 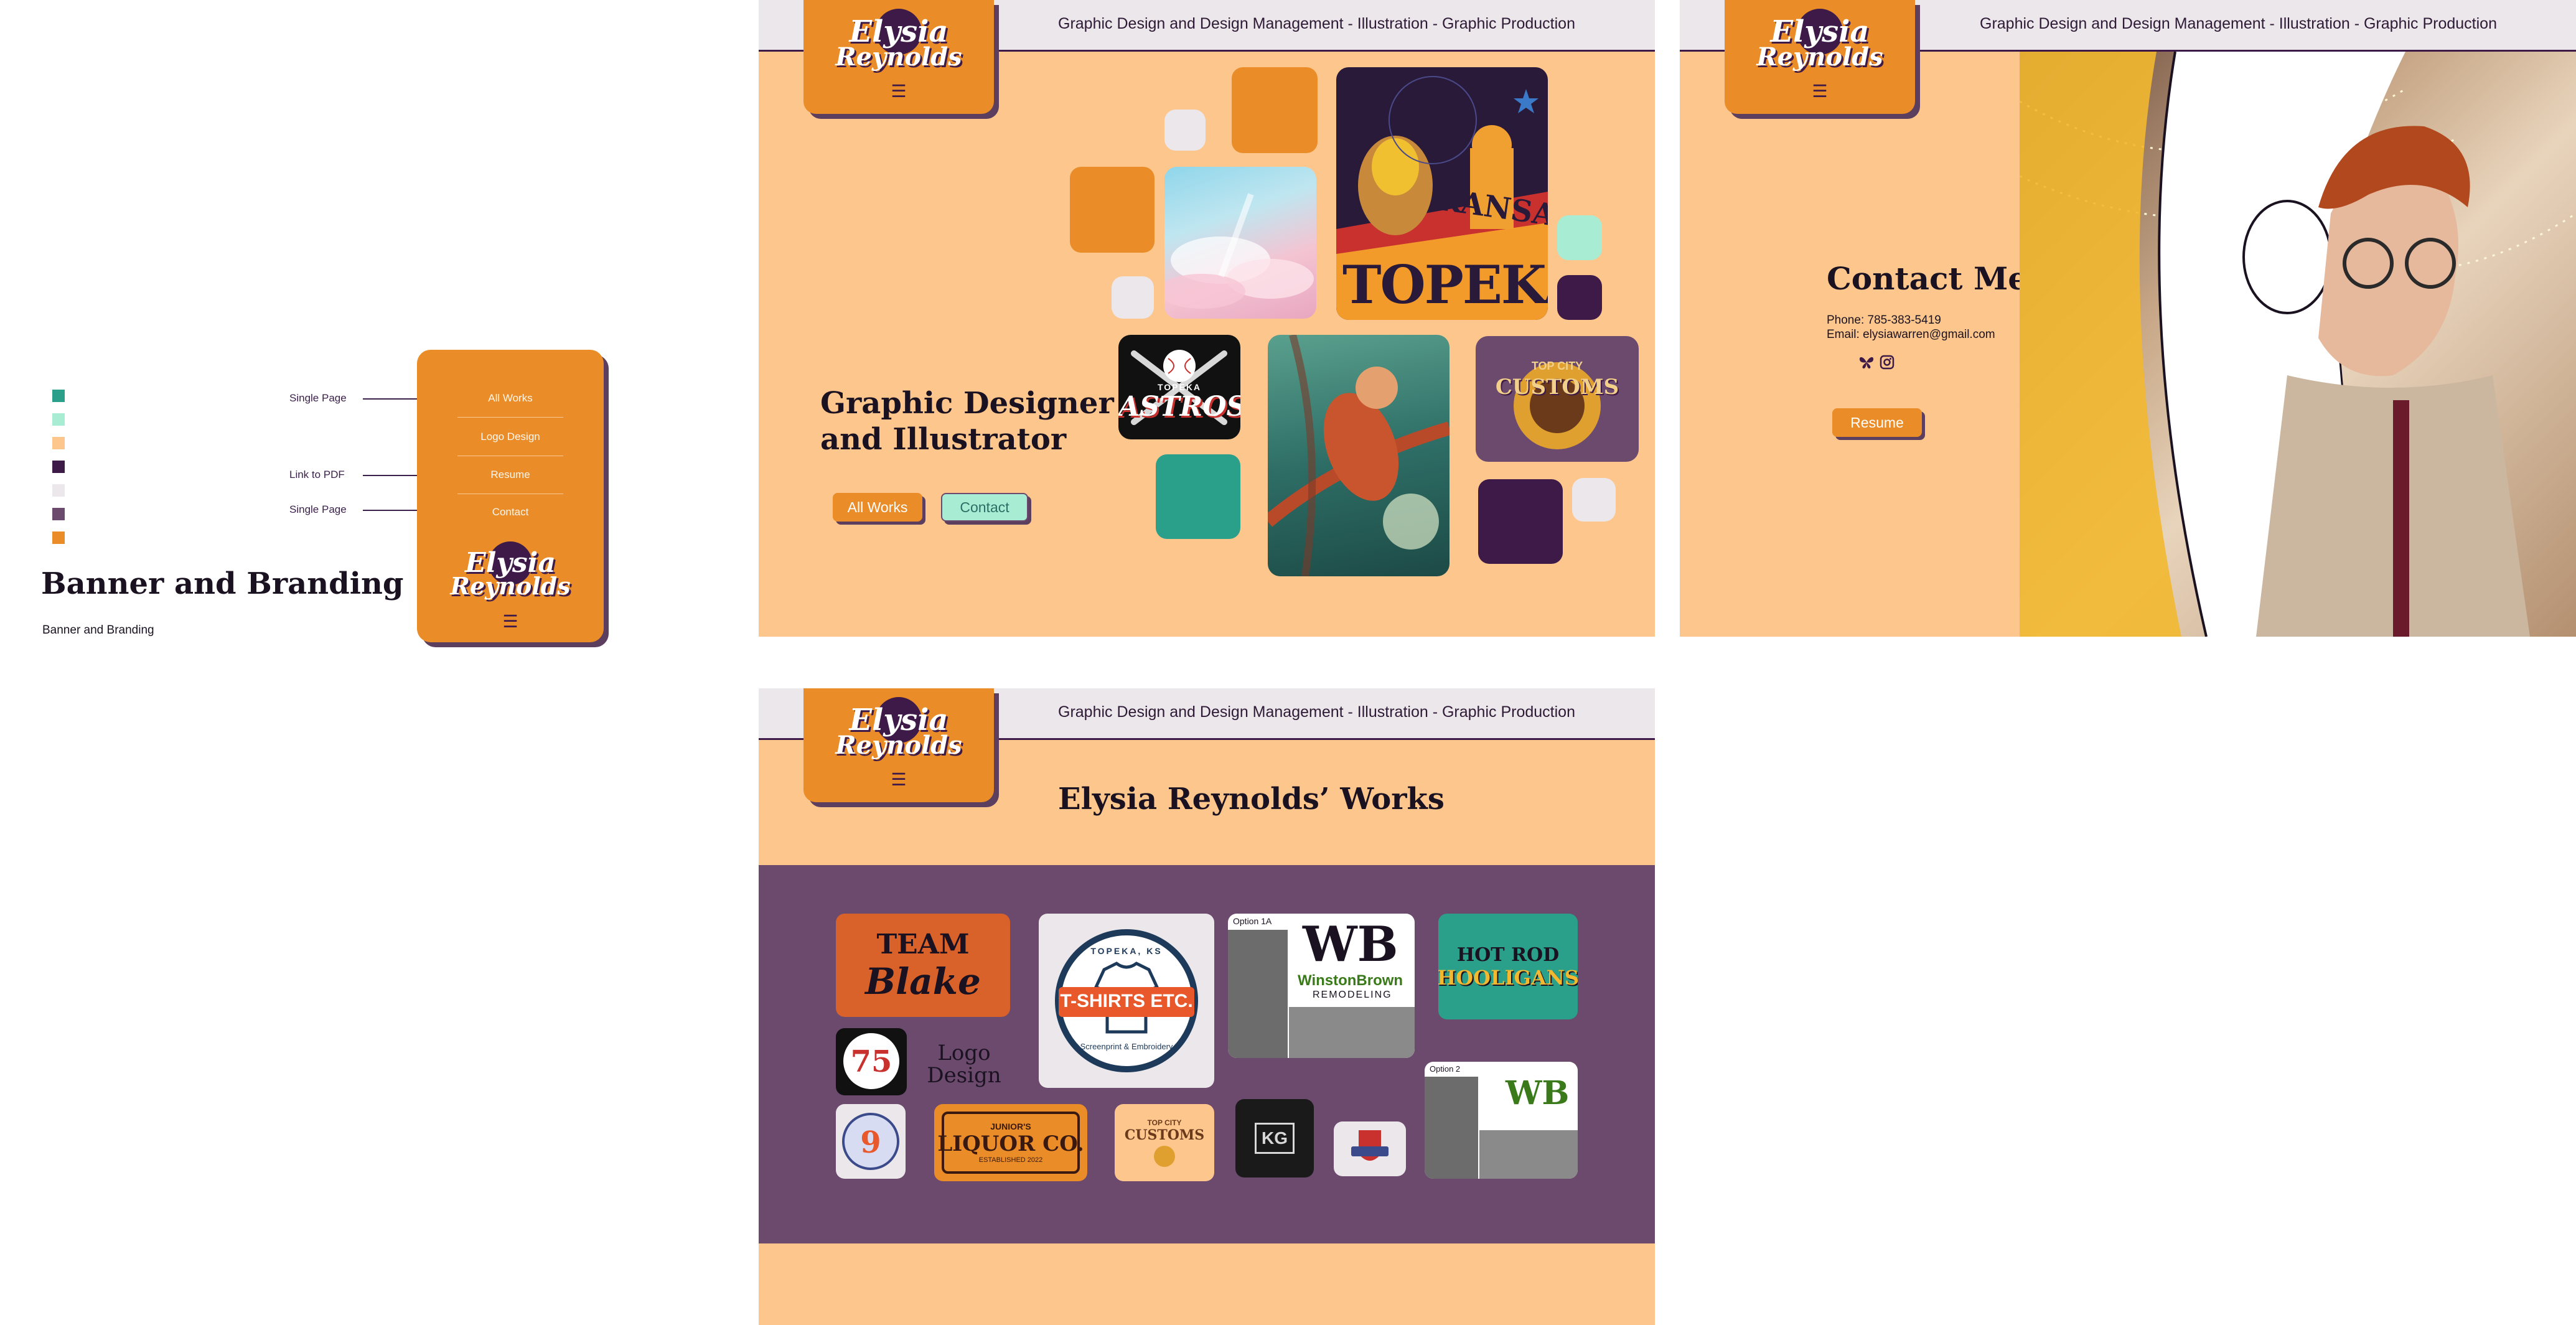 I want to click on celebration-badge-icon: 9, so click(x=870, y=1141).